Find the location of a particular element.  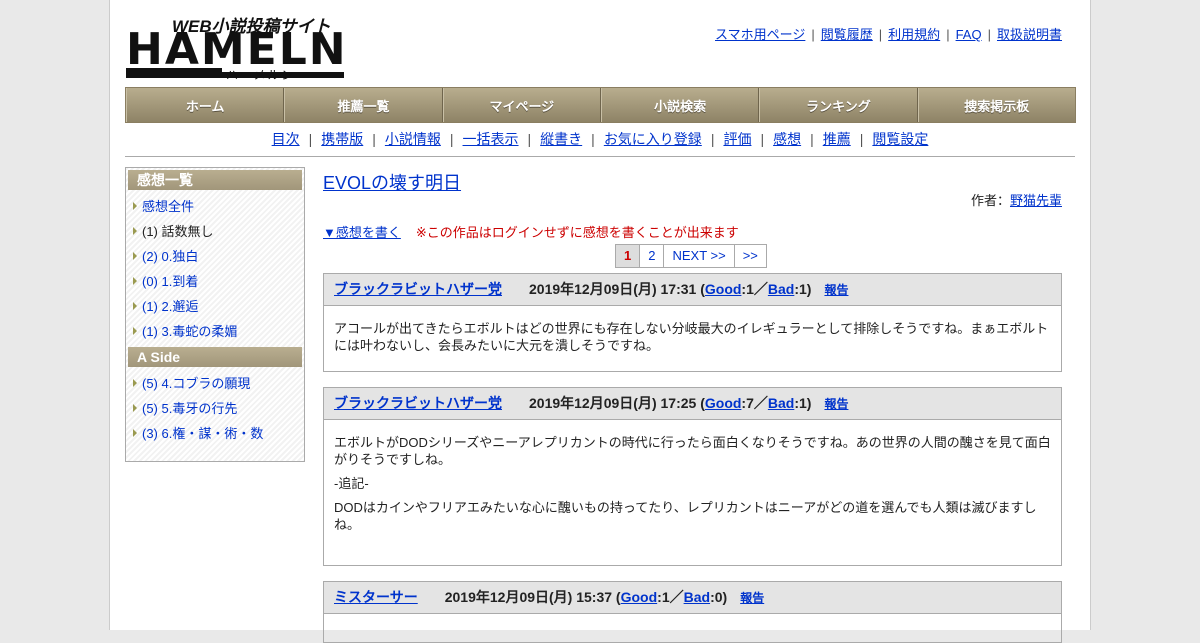

link-history: 閲覧履歴 is located at coordinates (847, 34).